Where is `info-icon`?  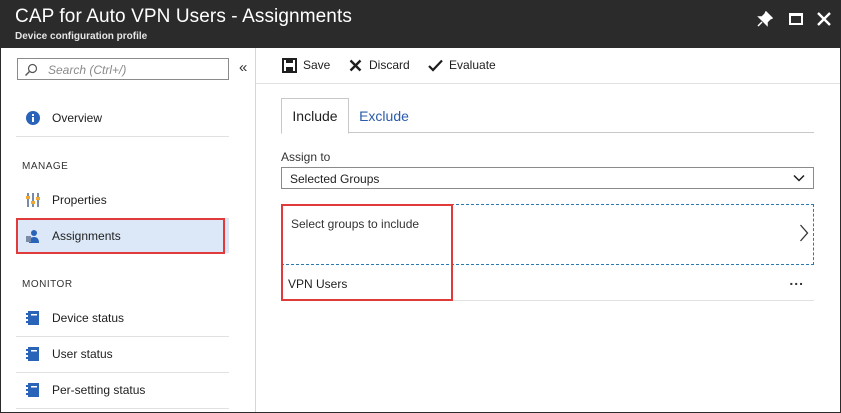
info-icon is located at coordinates (33, 118).